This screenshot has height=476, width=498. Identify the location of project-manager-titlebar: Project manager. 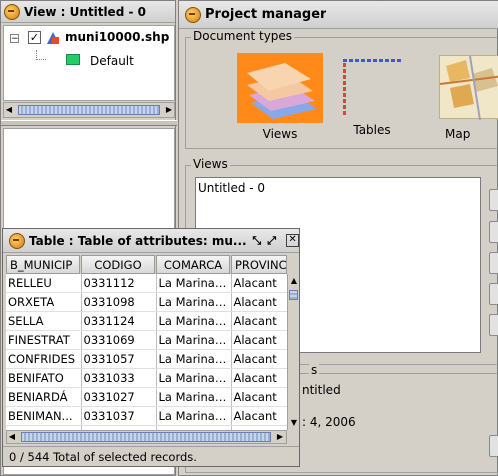
(338, 15).